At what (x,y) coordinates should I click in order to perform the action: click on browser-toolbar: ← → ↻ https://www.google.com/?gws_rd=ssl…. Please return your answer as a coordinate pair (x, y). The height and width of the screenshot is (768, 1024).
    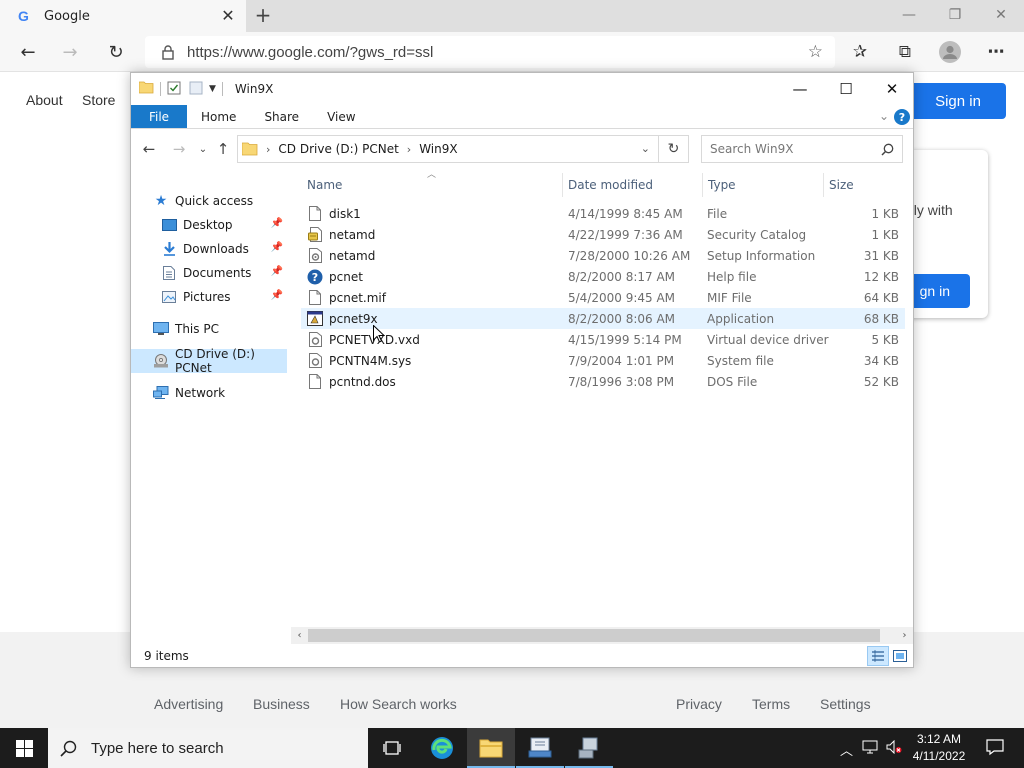
    Looking at the image, I should click on (512, 52).